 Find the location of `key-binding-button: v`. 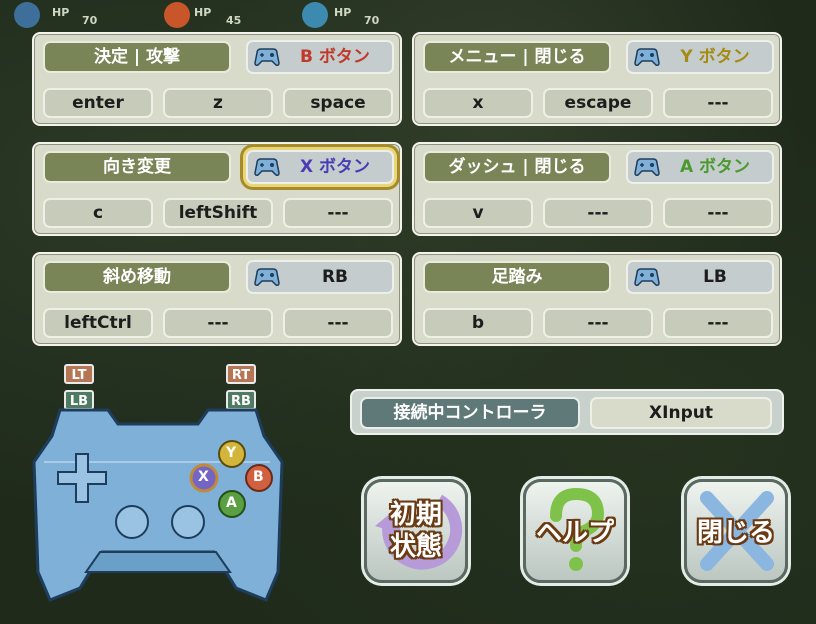

key-binding-button: v is located at coordinates (478, 213).